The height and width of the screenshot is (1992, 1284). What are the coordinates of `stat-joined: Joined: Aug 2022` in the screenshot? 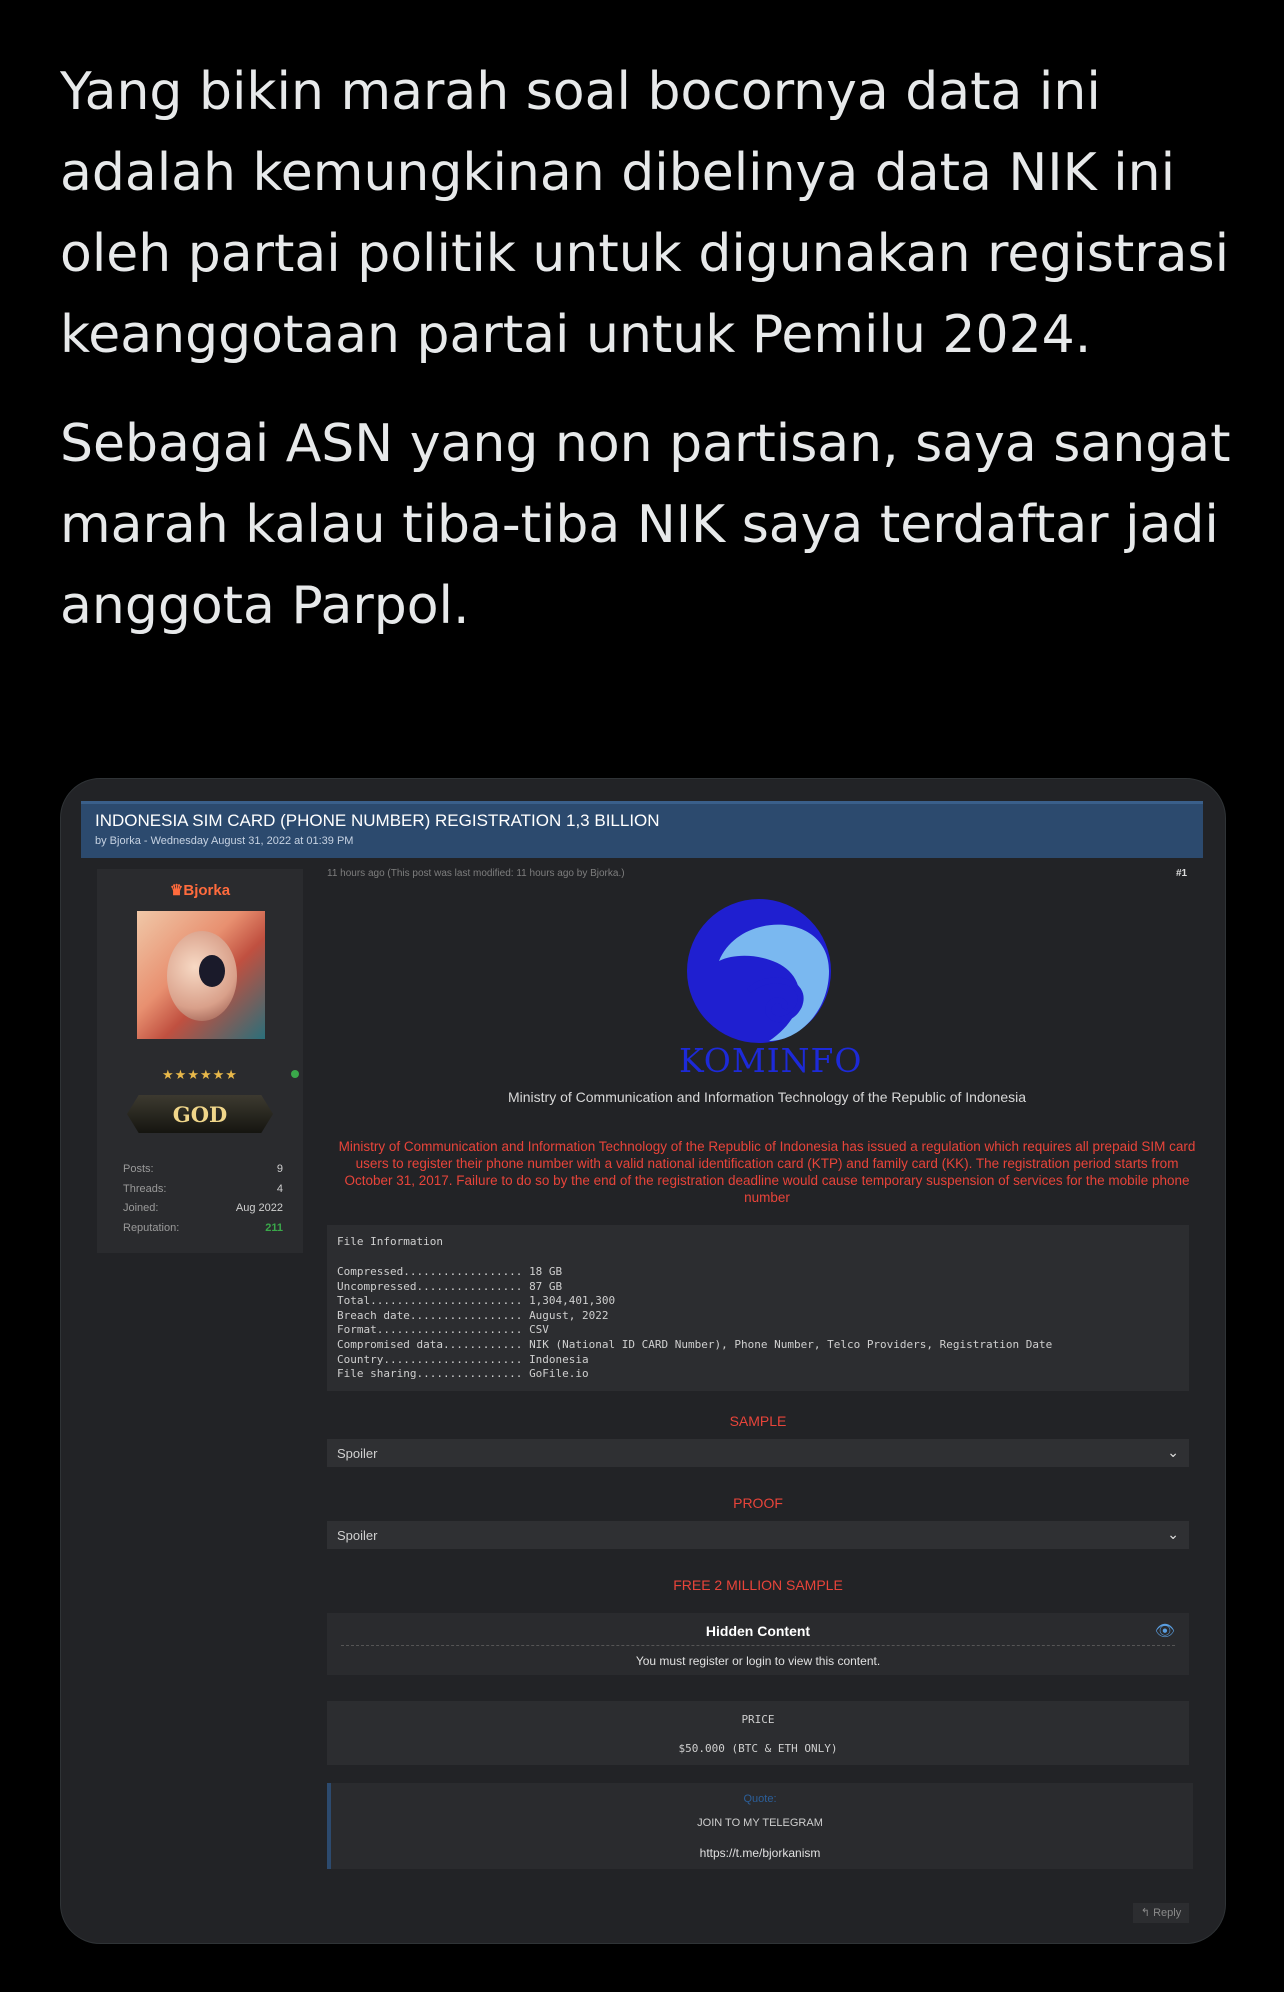 It's located at (203, 1208).